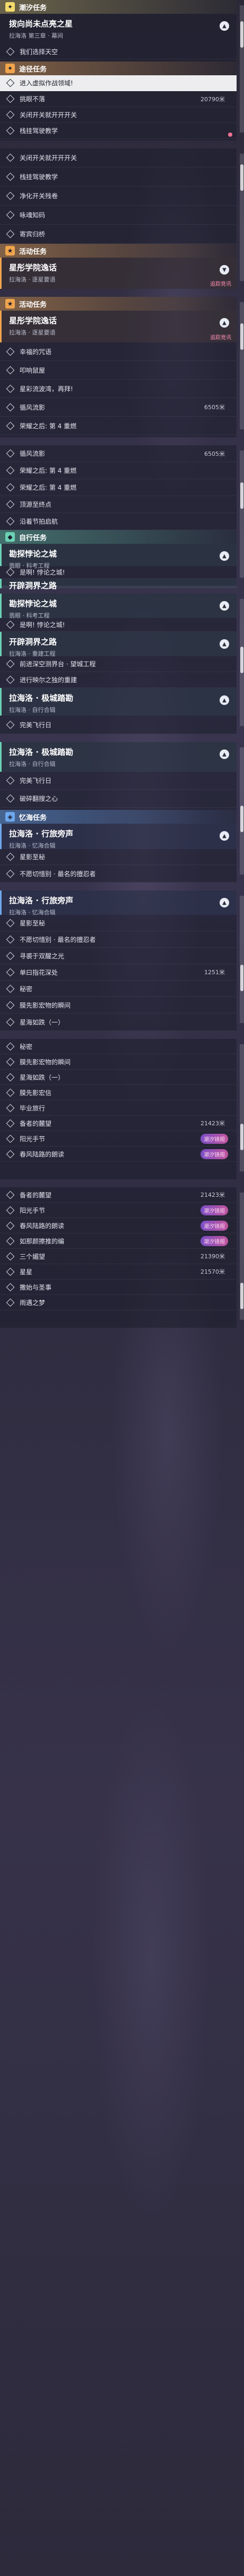  Describe the element at coordinates (119, 351) in the screenshot. I see `objective: 幸福的咒语` at that location.